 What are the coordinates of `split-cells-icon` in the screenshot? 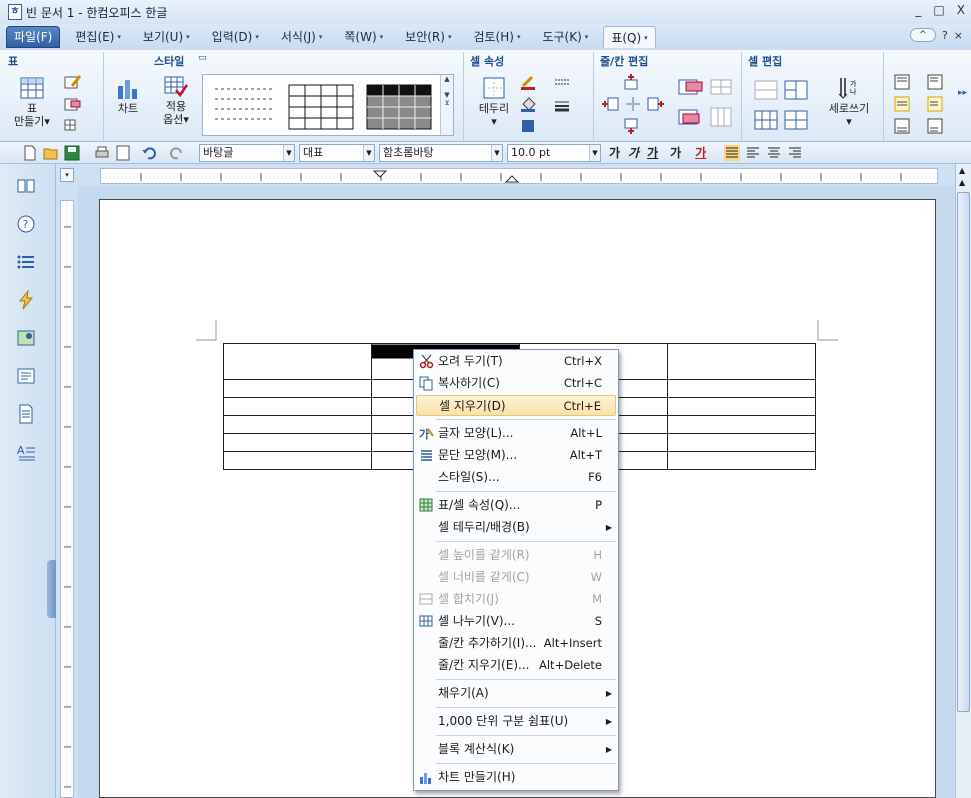 It's located at (796, 90).